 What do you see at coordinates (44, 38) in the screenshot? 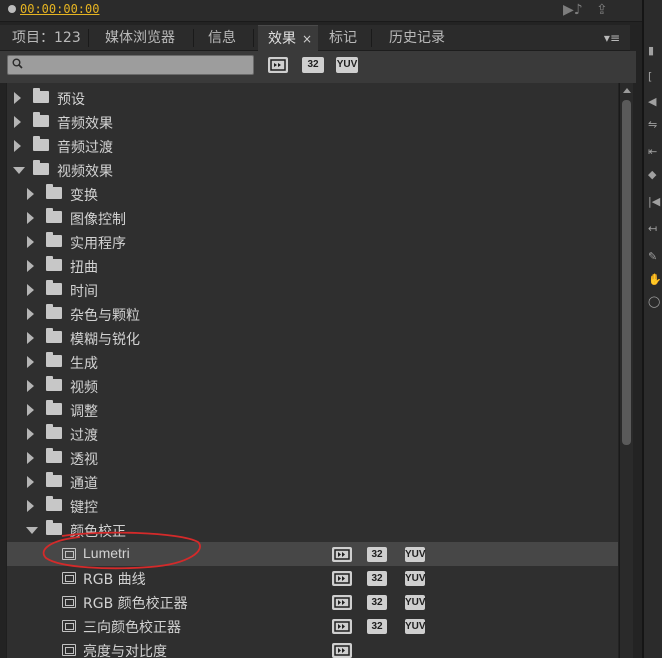
I see `tab-project: 项目：123` at bounding box center [44, 38].